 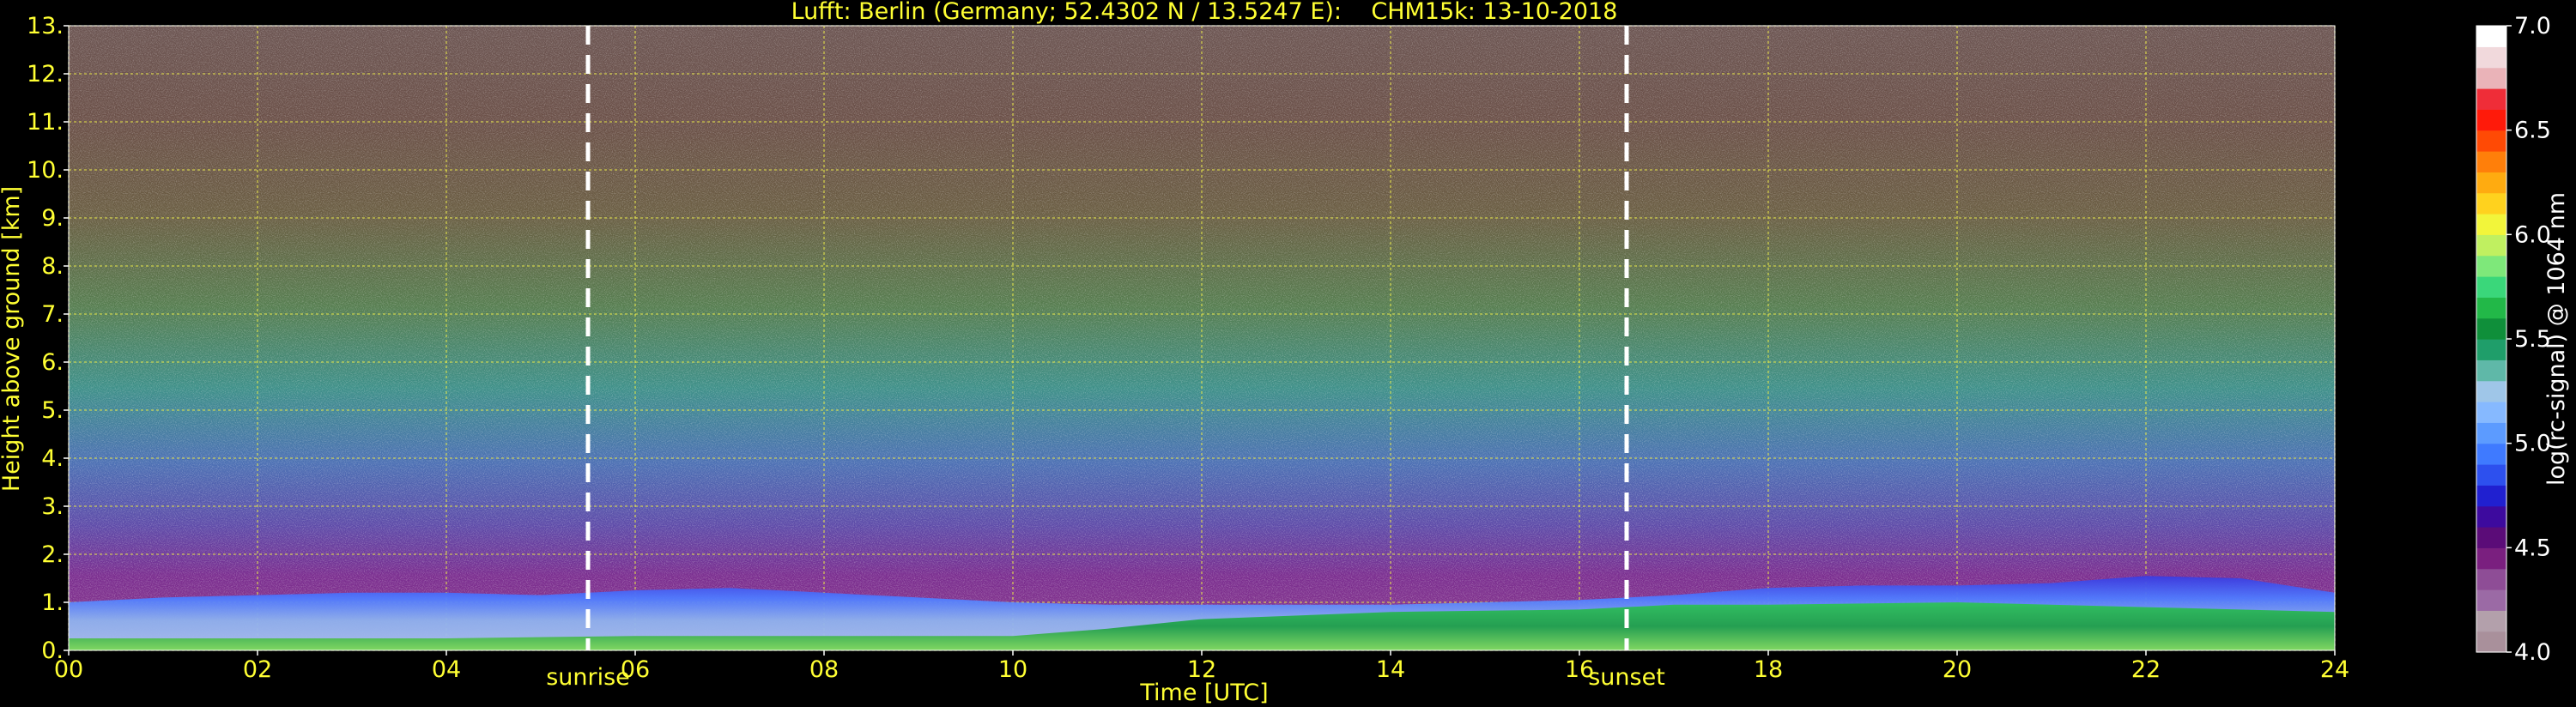 I want to click on colorbar-tick-label: 6.5, so click(x=2532, y=131).